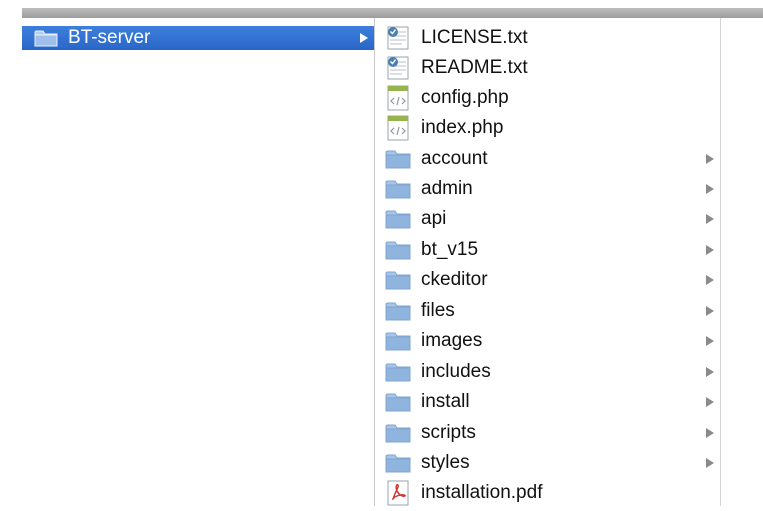 This screenshot has width=763, height=511. Describe the element at coordinates (547, 372) in the screenshot. I see `list-item: includes` at that location.